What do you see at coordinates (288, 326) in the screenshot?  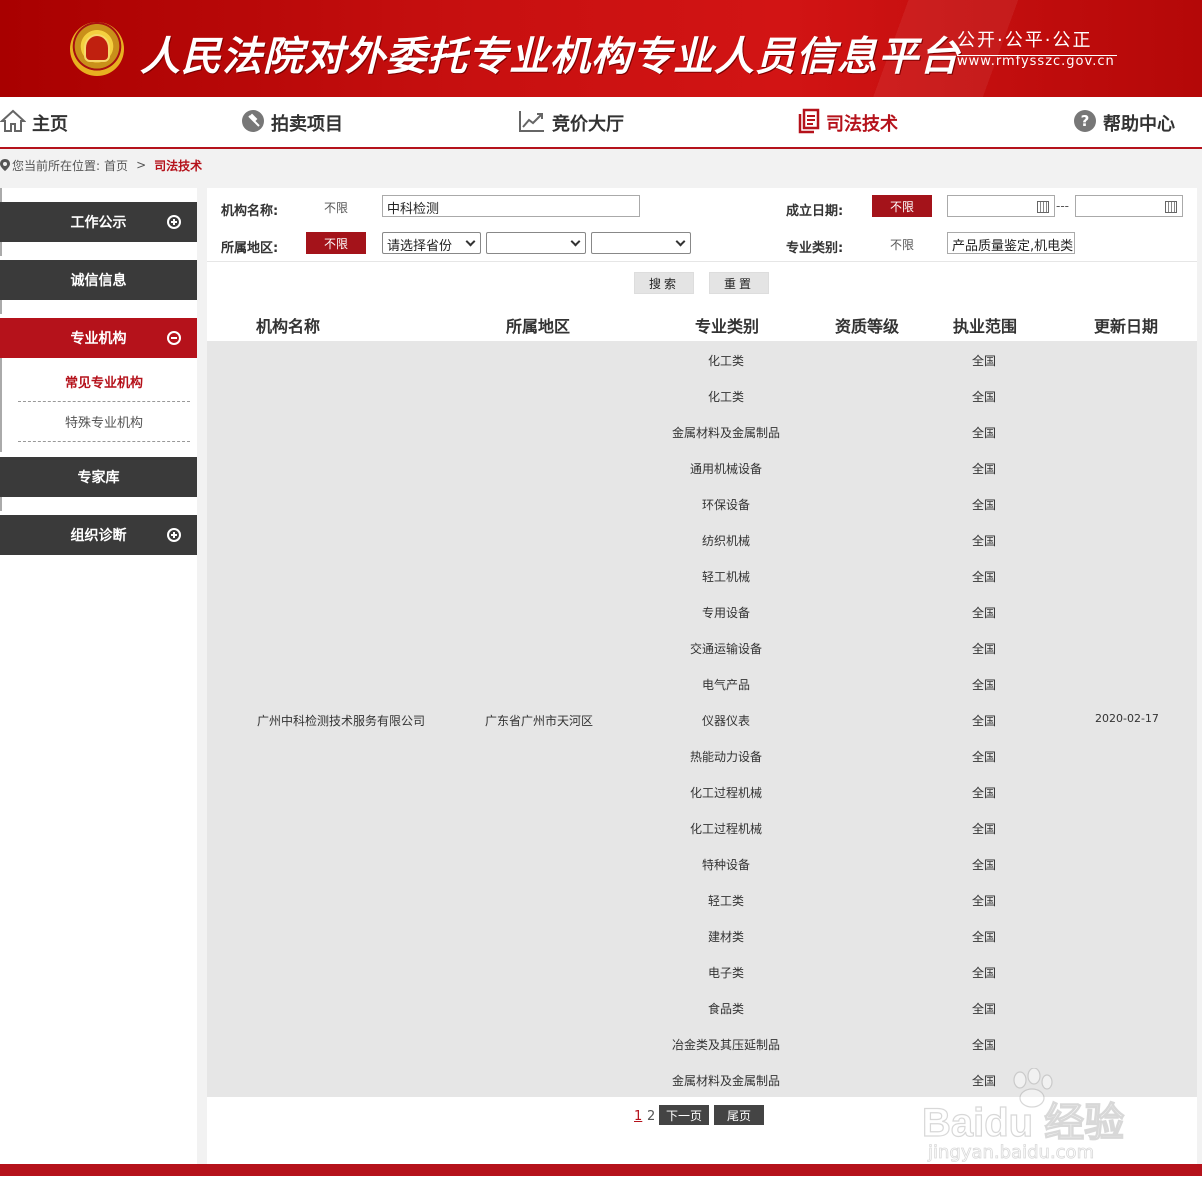 I see `header-org-name: 机构名称` at bounding box center [288, 326].